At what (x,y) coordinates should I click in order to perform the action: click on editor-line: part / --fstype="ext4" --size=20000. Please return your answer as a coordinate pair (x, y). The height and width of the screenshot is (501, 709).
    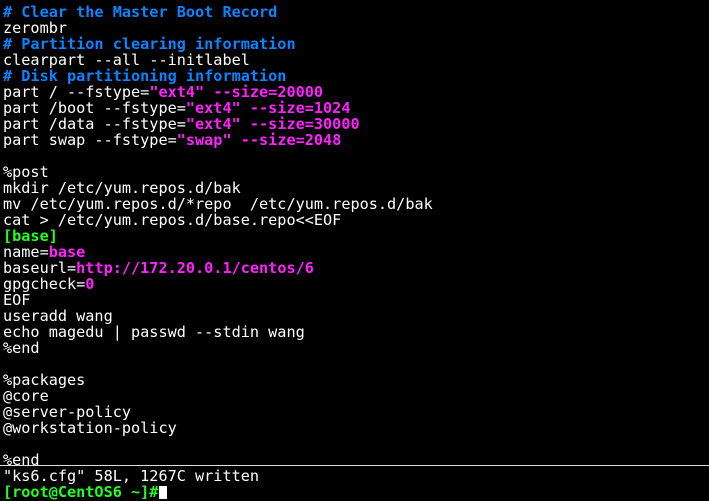
    Looking at the image, I should click on (163, 92).